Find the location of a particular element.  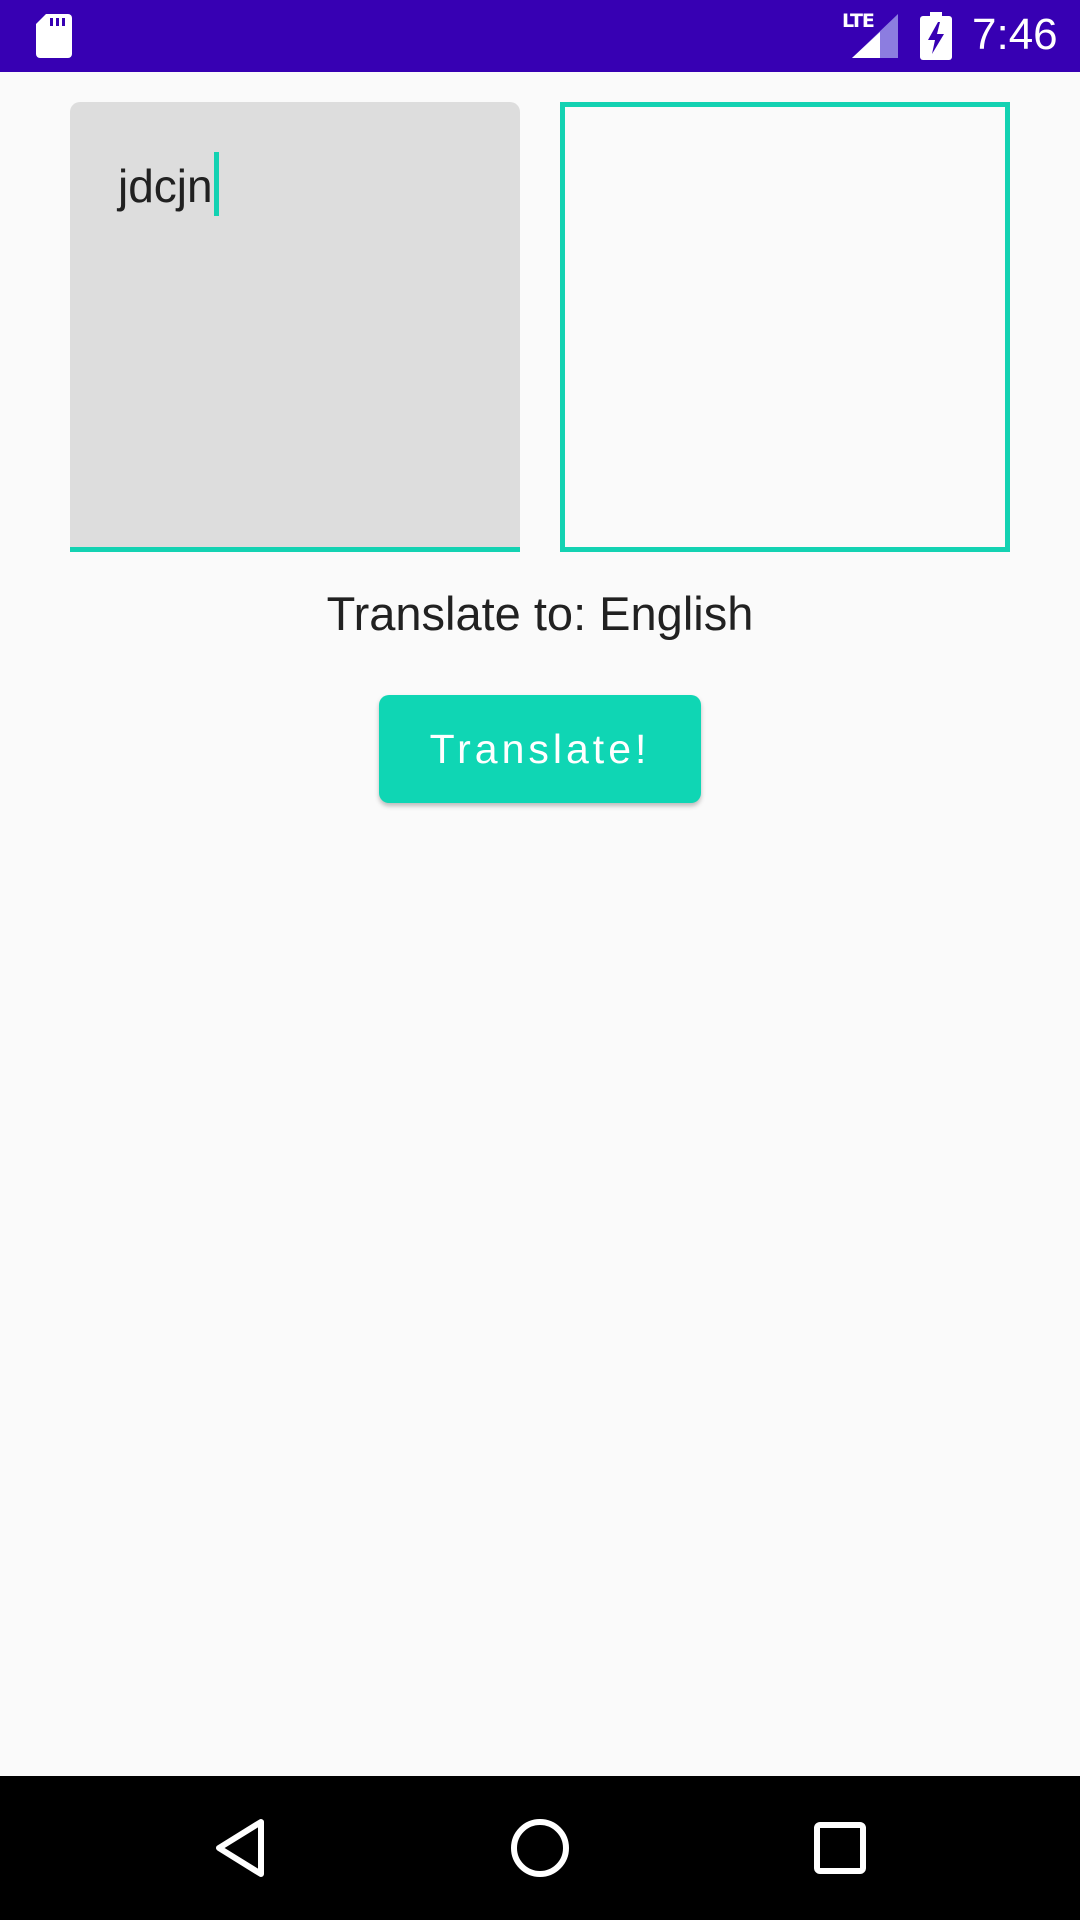

source-text: jdcjn is located at coordinates (165, 186).